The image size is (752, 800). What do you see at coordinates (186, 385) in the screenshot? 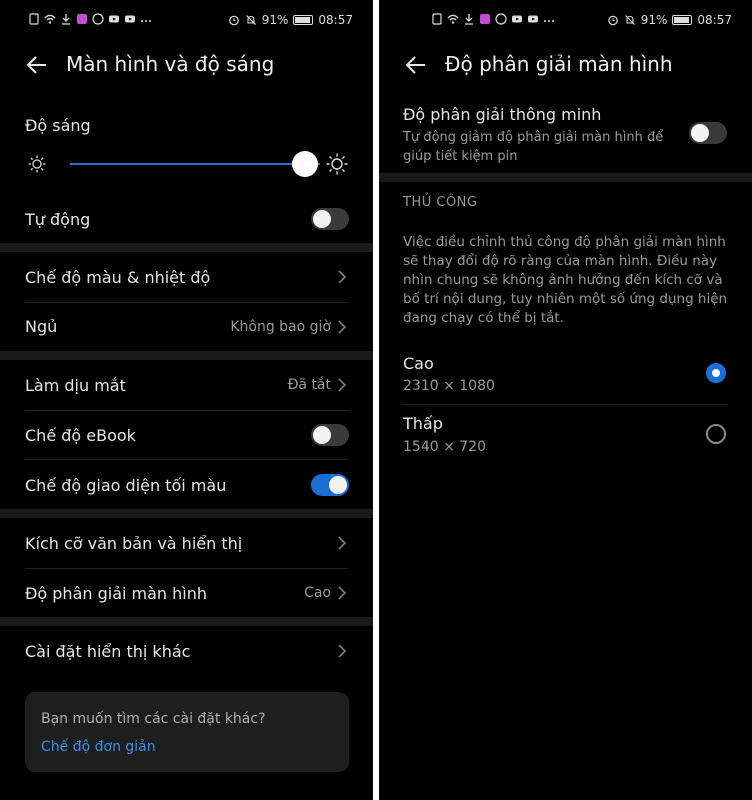
I see `eye-comfort-row: Làm dịu mắt Đã tắt` at bounding box center [186, 385].